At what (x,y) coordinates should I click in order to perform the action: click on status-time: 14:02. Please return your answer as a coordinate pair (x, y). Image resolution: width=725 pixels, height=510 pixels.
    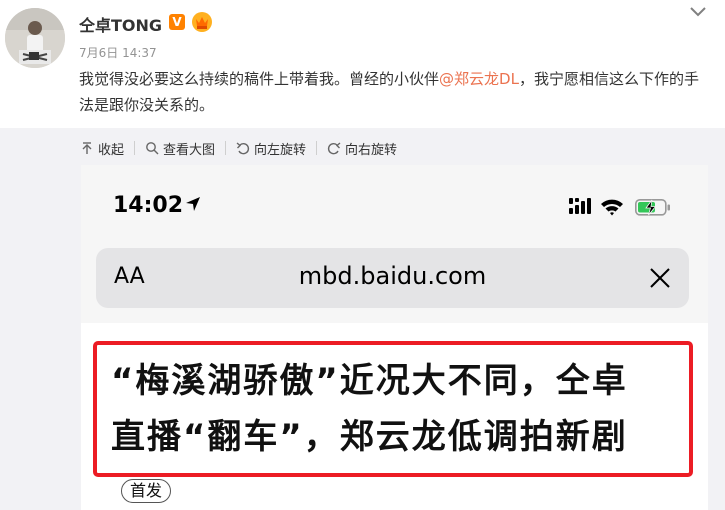
    Looking at the image, I should click on (148, 205).